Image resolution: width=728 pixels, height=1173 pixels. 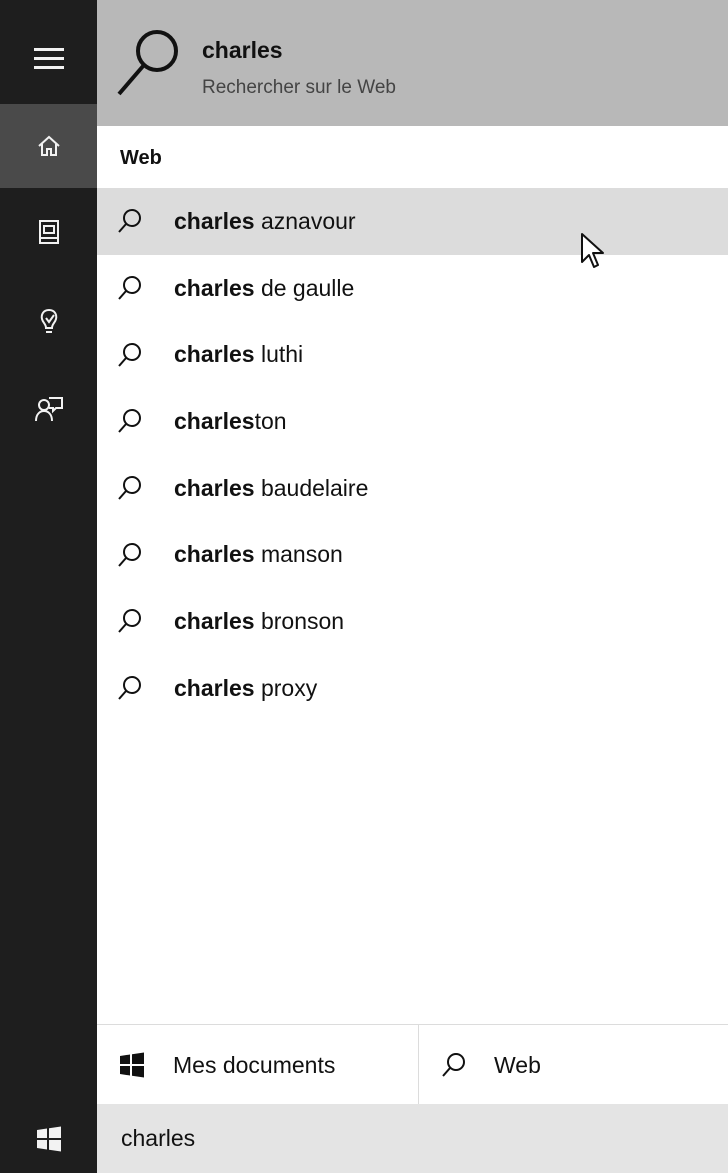 I want to click on lightbulb-icon, so click(x=48, y=320).